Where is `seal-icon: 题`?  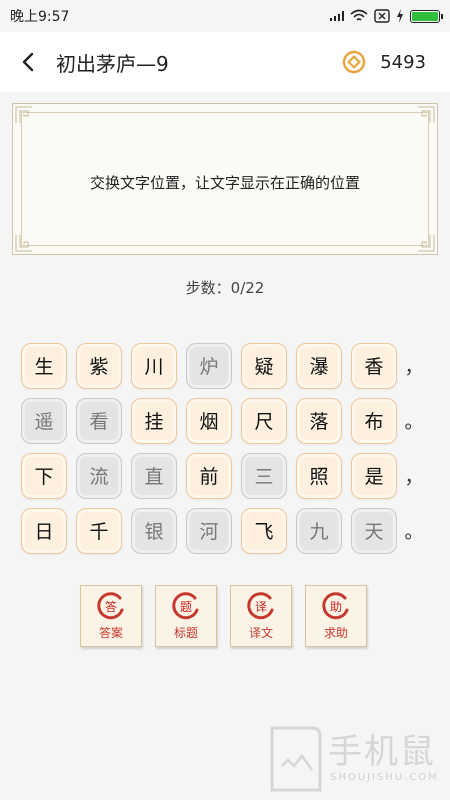 seal-icon: 题 is located at coordinates (186, 606).